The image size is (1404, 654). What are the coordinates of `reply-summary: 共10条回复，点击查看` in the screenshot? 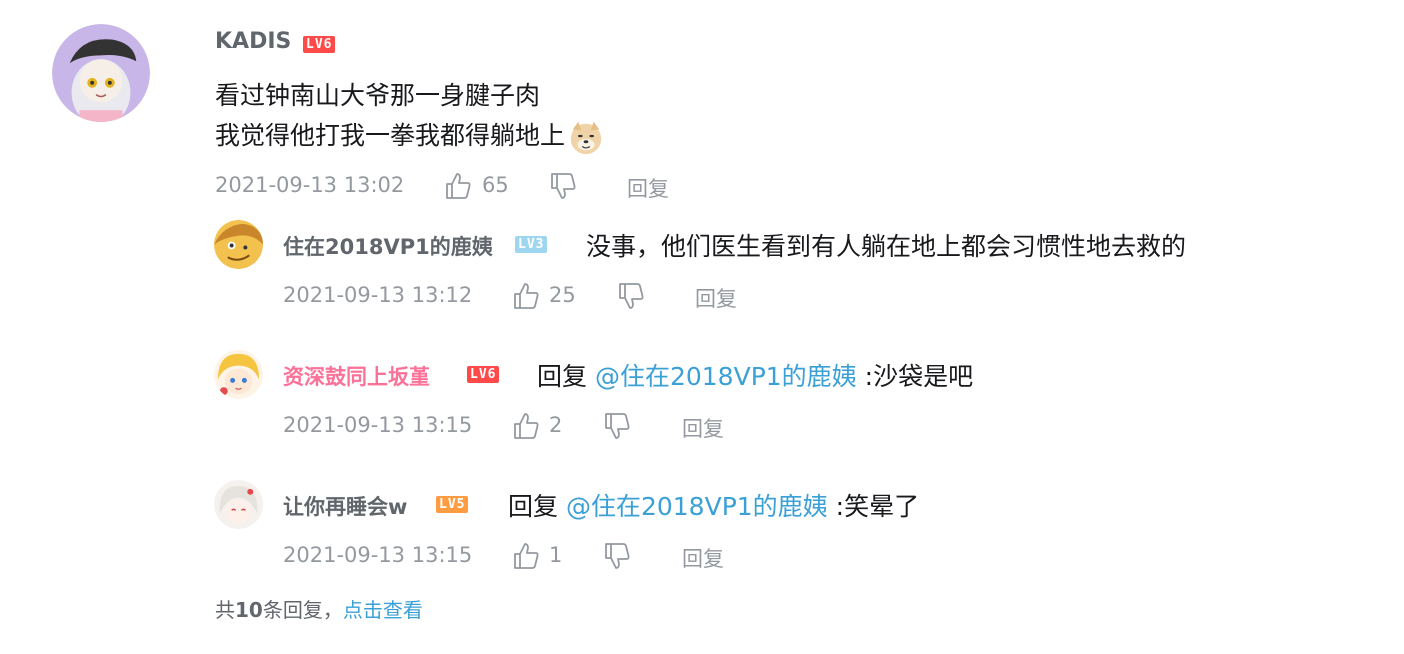 It's located at (319, 608).